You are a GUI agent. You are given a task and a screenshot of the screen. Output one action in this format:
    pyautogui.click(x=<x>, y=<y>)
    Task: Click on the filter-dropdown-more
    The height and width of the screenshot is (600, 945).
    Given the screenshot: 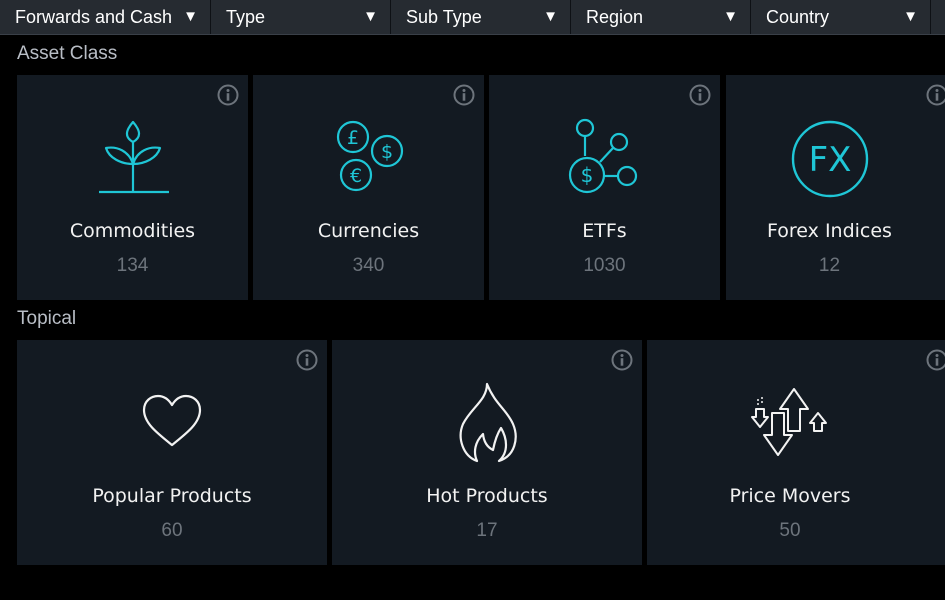 What is the action you would take?
    pyautogui.click(x=938, y=17)
    